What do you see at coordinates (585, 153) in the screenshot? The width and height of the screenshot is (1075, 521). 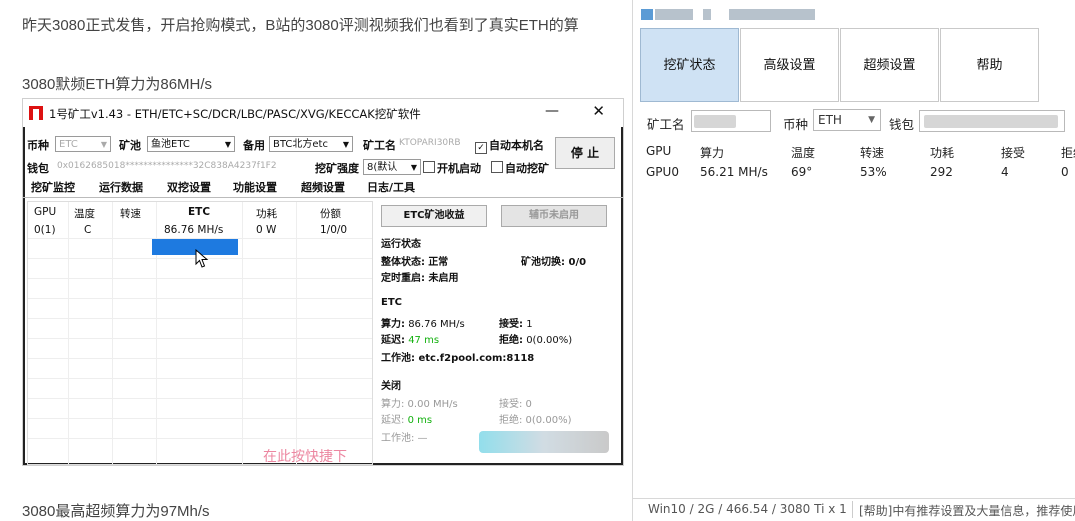 I see `stop-button: 停 止` at bounding box center [585, 153].